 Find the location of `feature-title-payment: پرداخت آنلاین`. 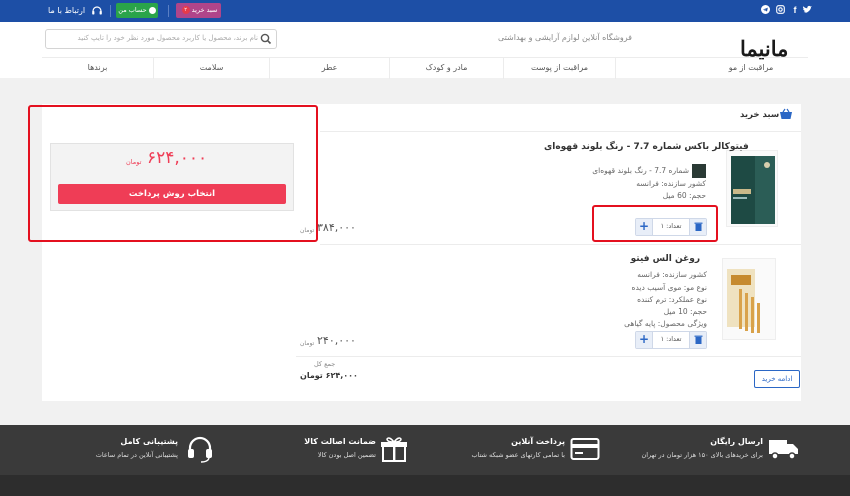

feature-title-payment: پرداخت آنلاین is located at coordinates (538, 441).